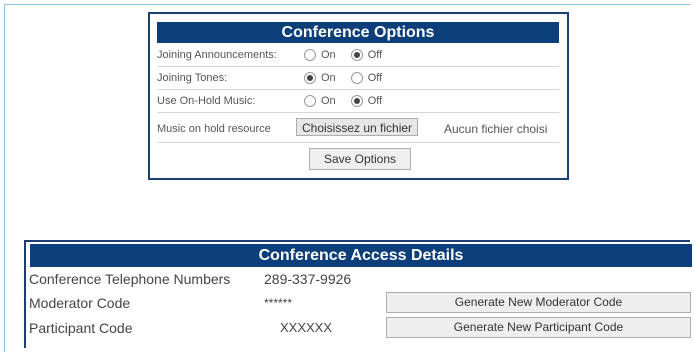 The image size is (694, 352). I want to click on telephone-label: Conference Telephone Numbers, so click(130, 279).